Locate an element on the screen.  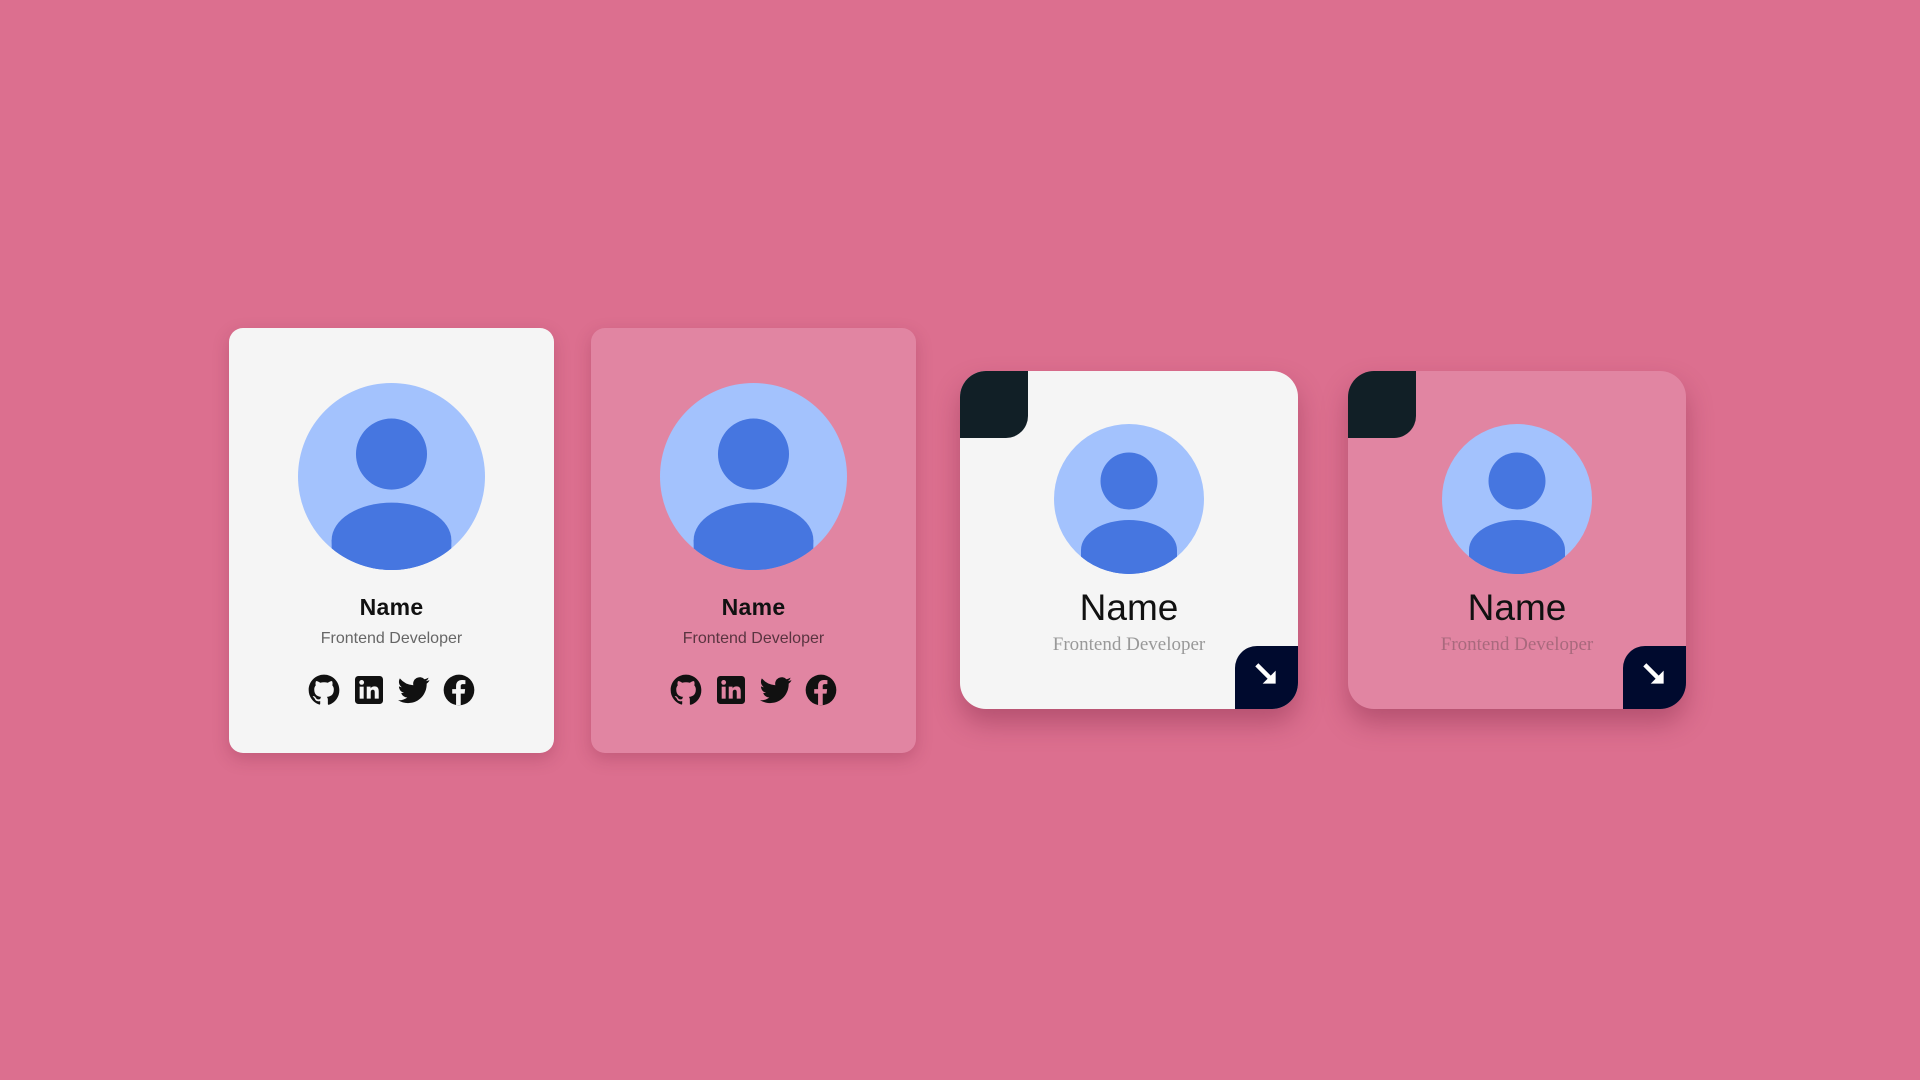
profile-card-4: Name Frontend Developer is located at coordinates (1517, 540).